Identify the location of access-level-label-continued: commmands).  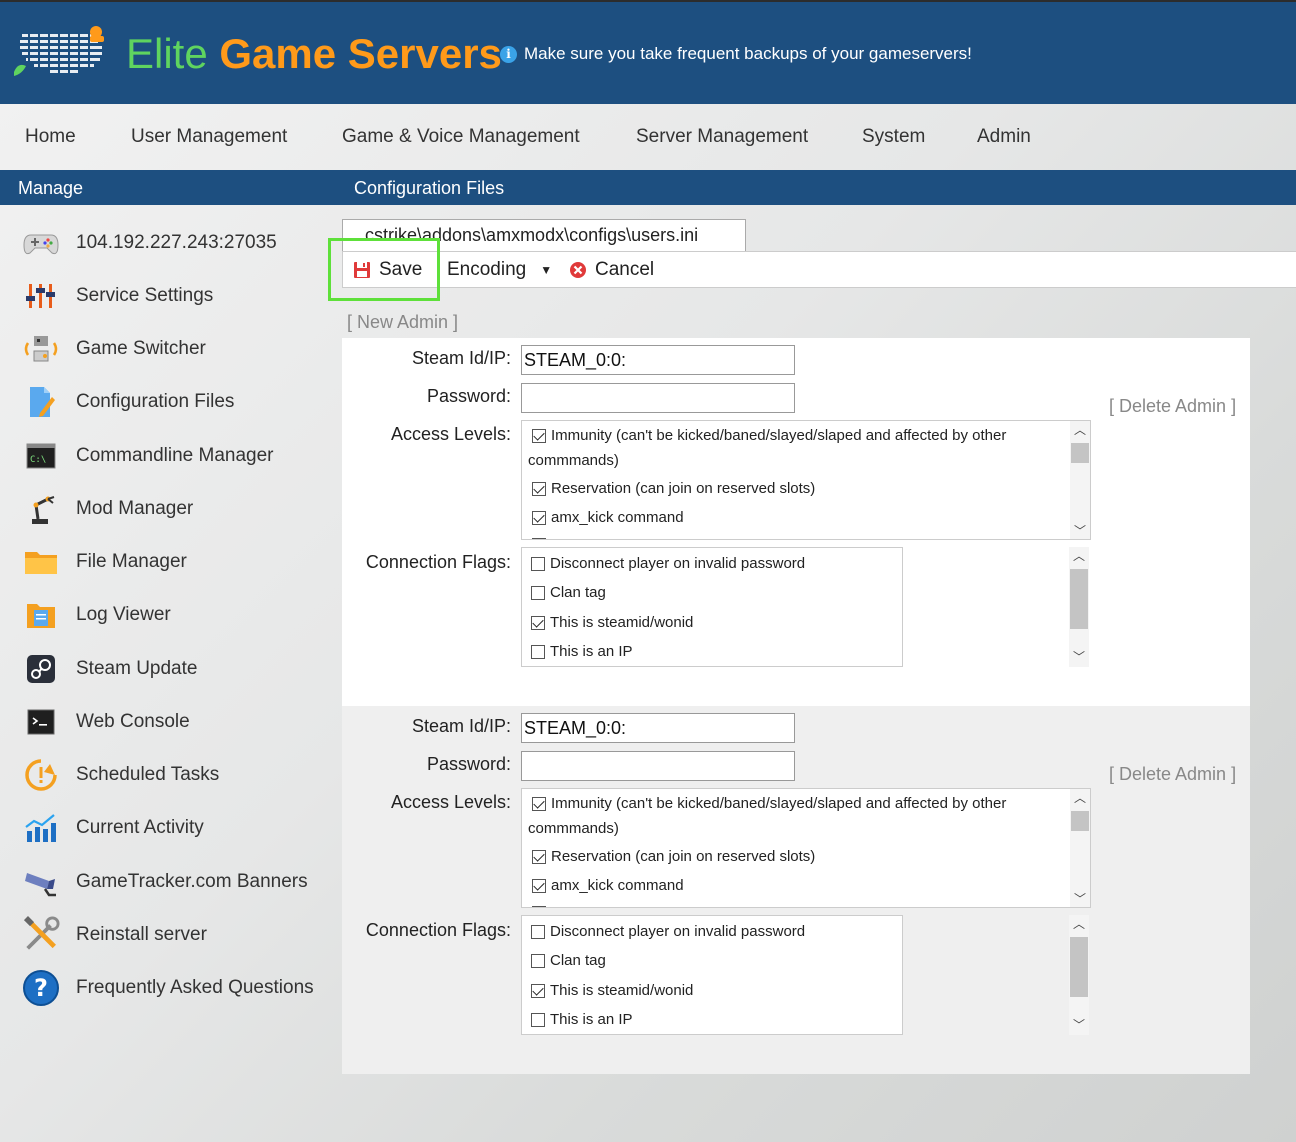
(573, 828).